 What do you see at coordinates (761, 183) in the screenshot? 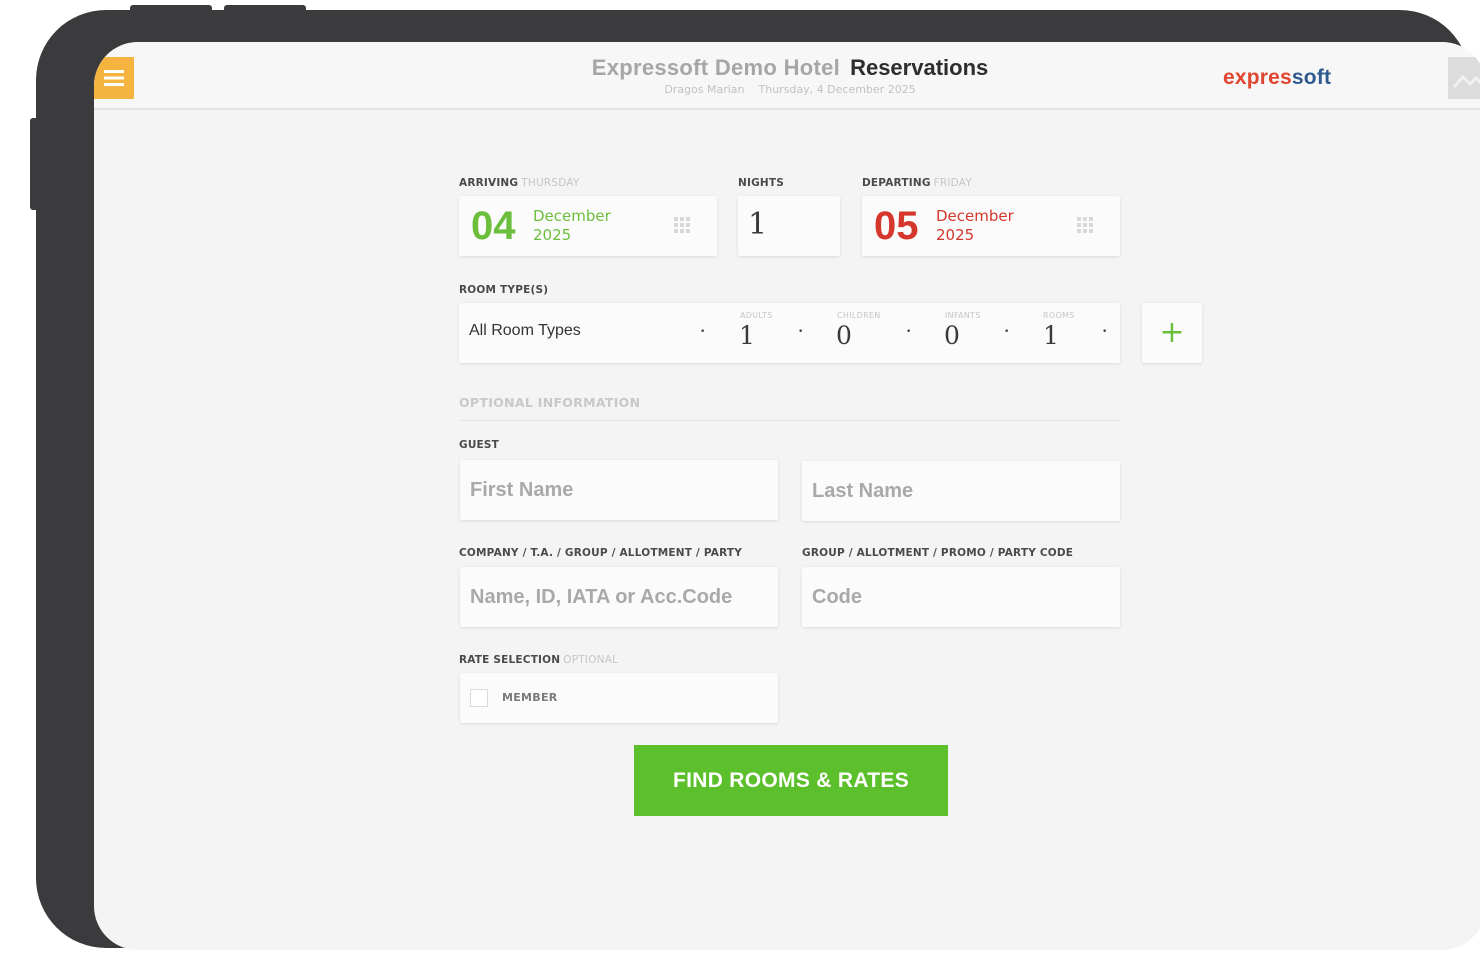
I see `nights-label: NIGHTS` at bounding box center [761, 183].